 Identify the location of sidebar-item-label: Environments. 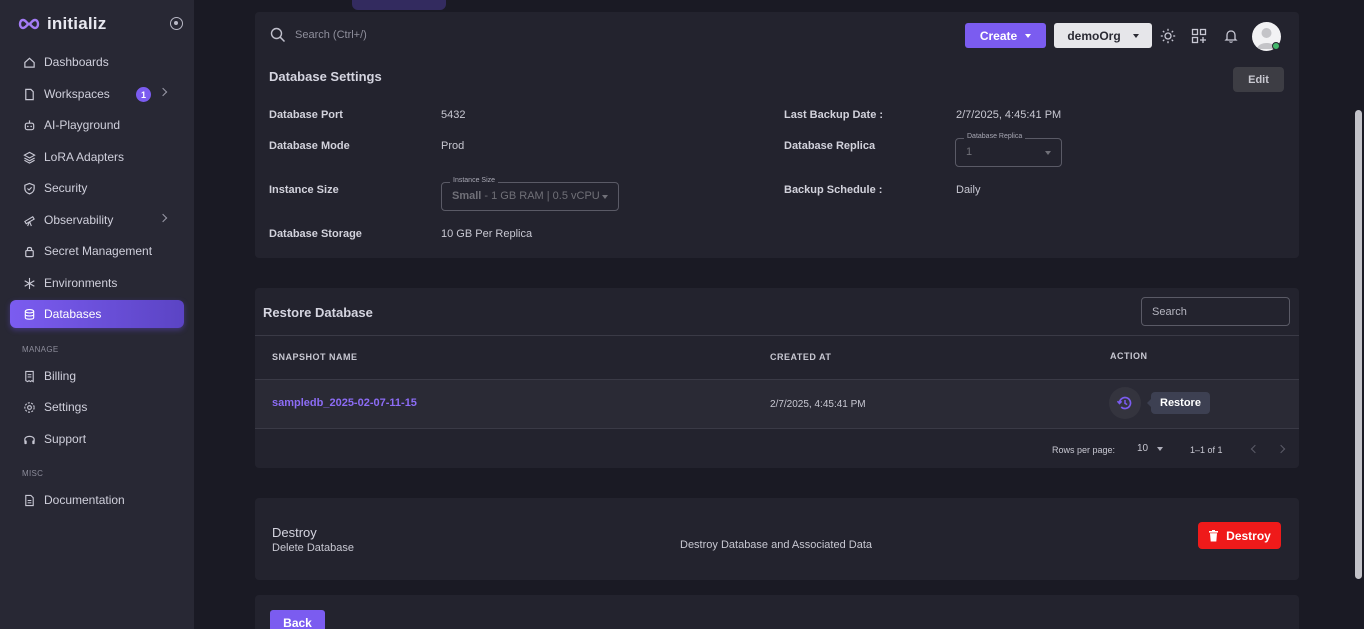
(81, 283).